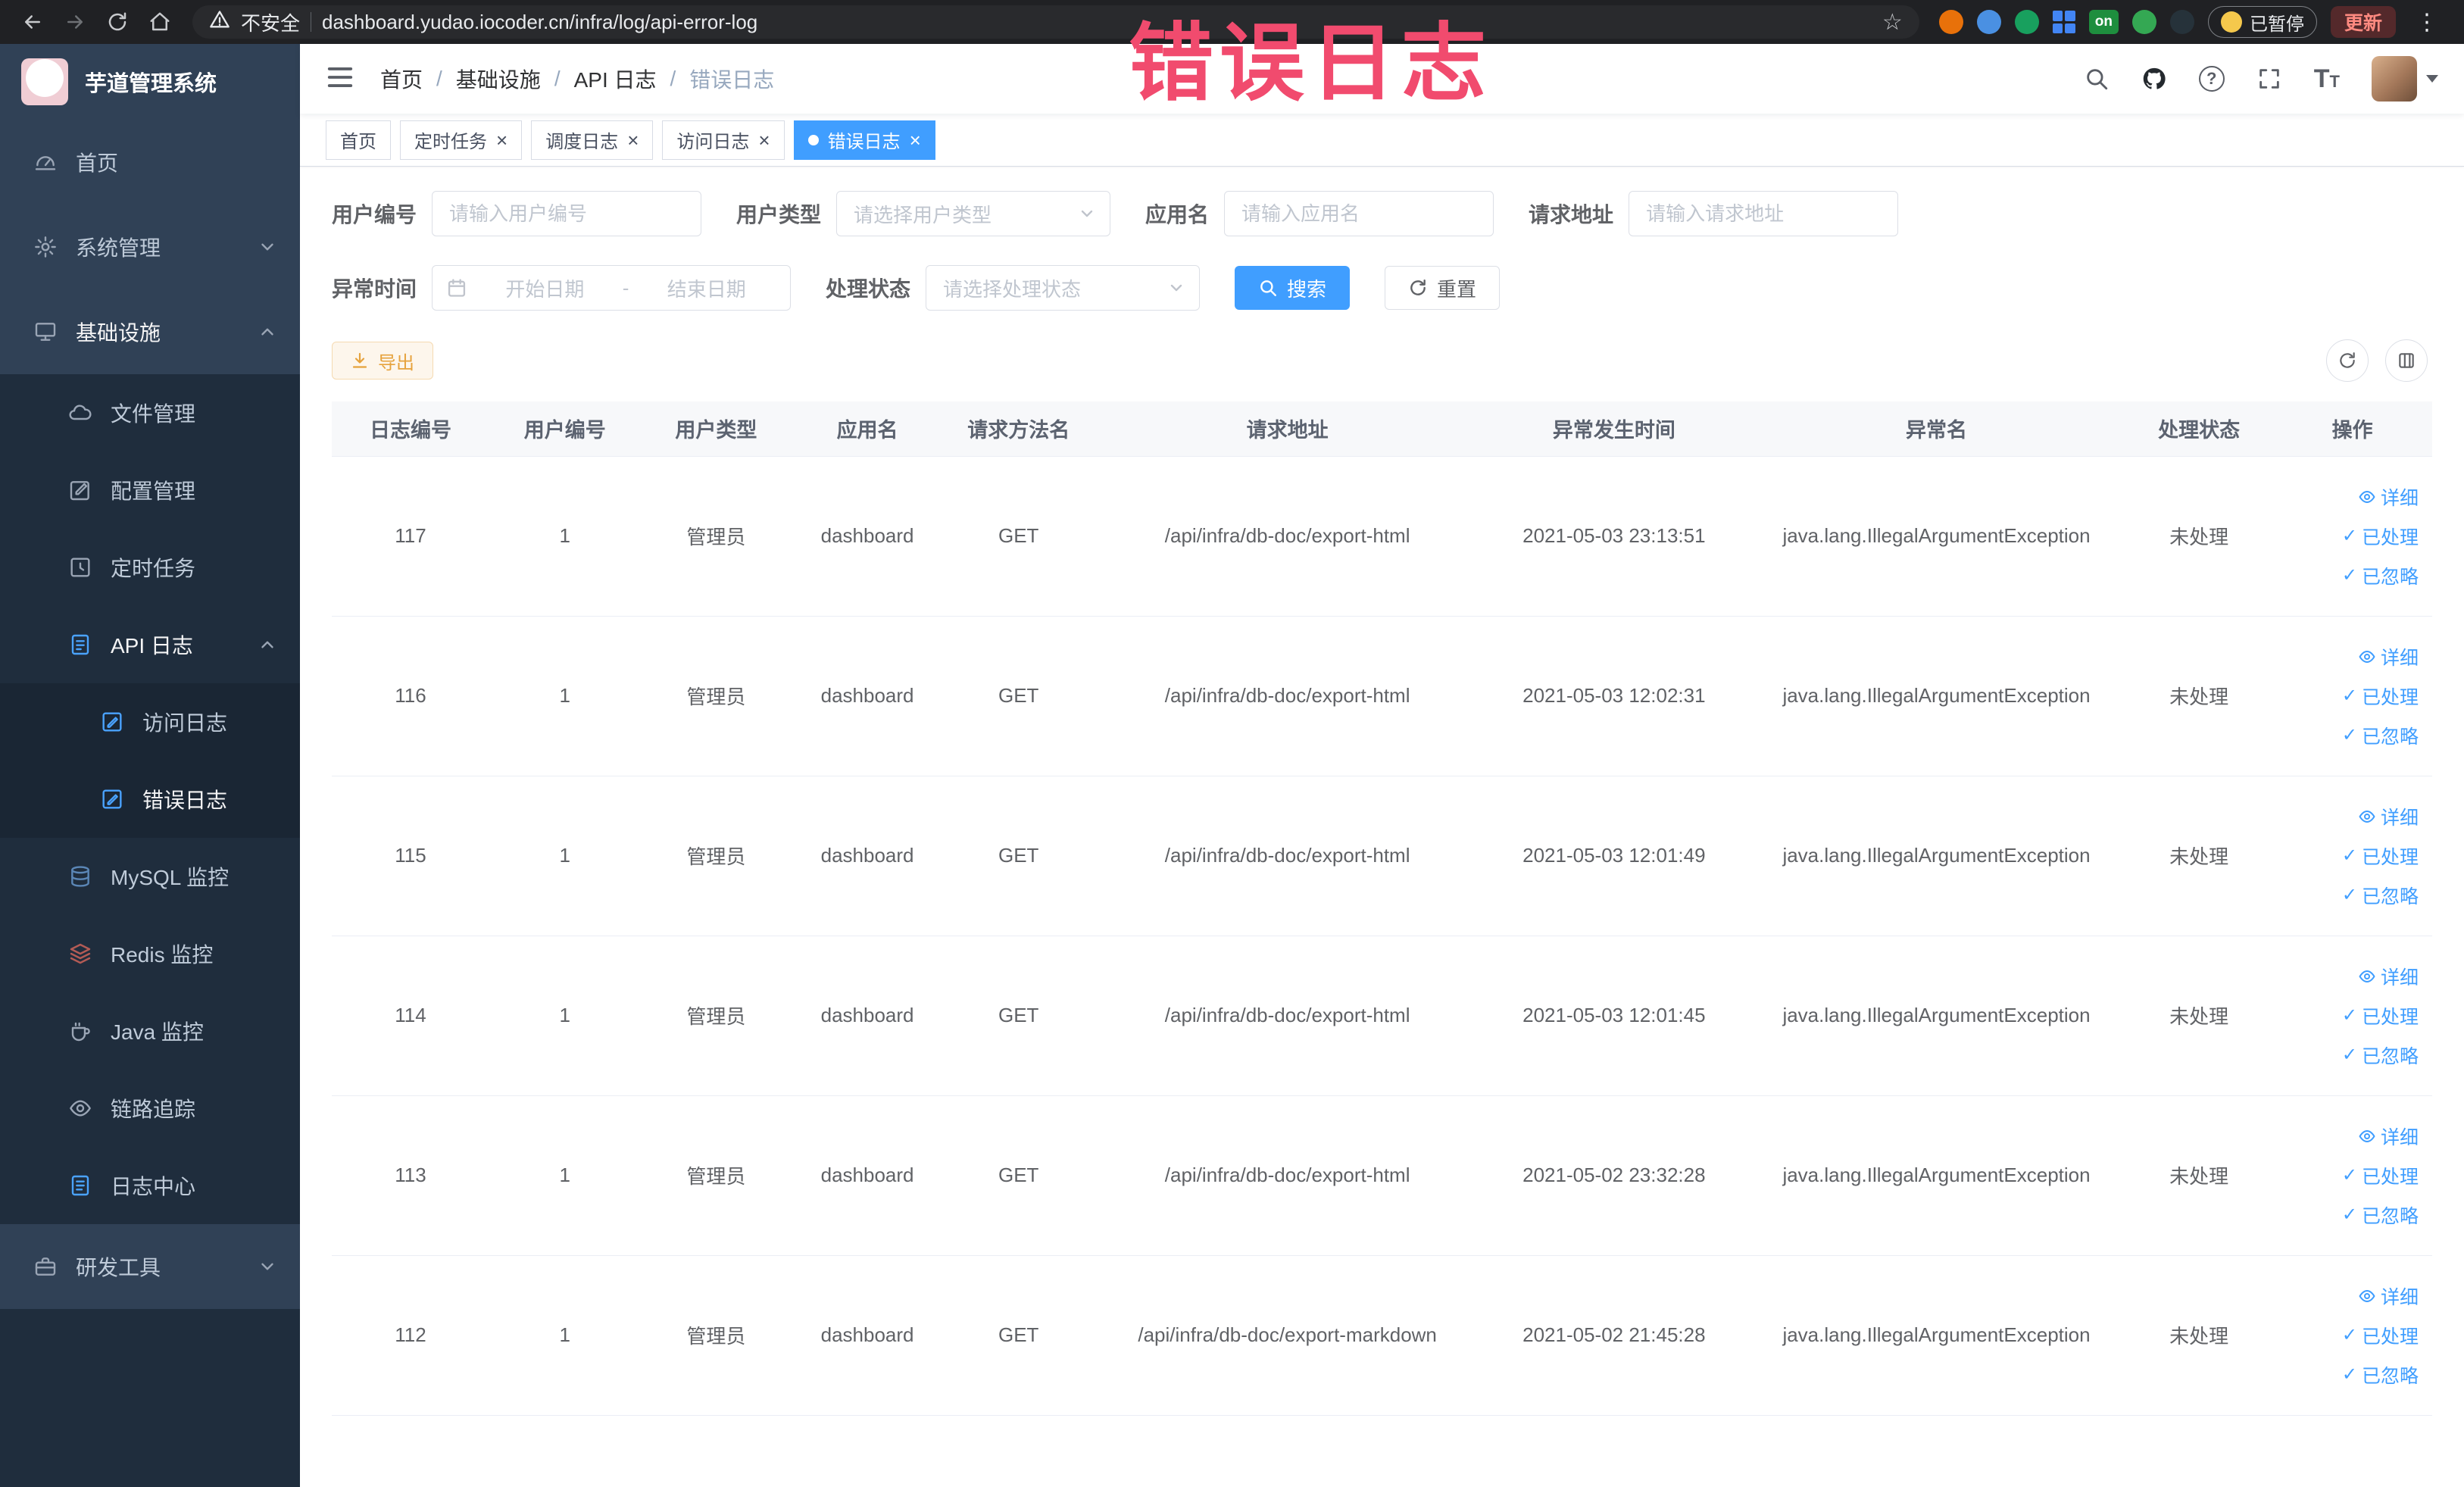  Describe the element at coordinates (2063, 22) in the screenshot. I see `extension-grid-icon` at that location.